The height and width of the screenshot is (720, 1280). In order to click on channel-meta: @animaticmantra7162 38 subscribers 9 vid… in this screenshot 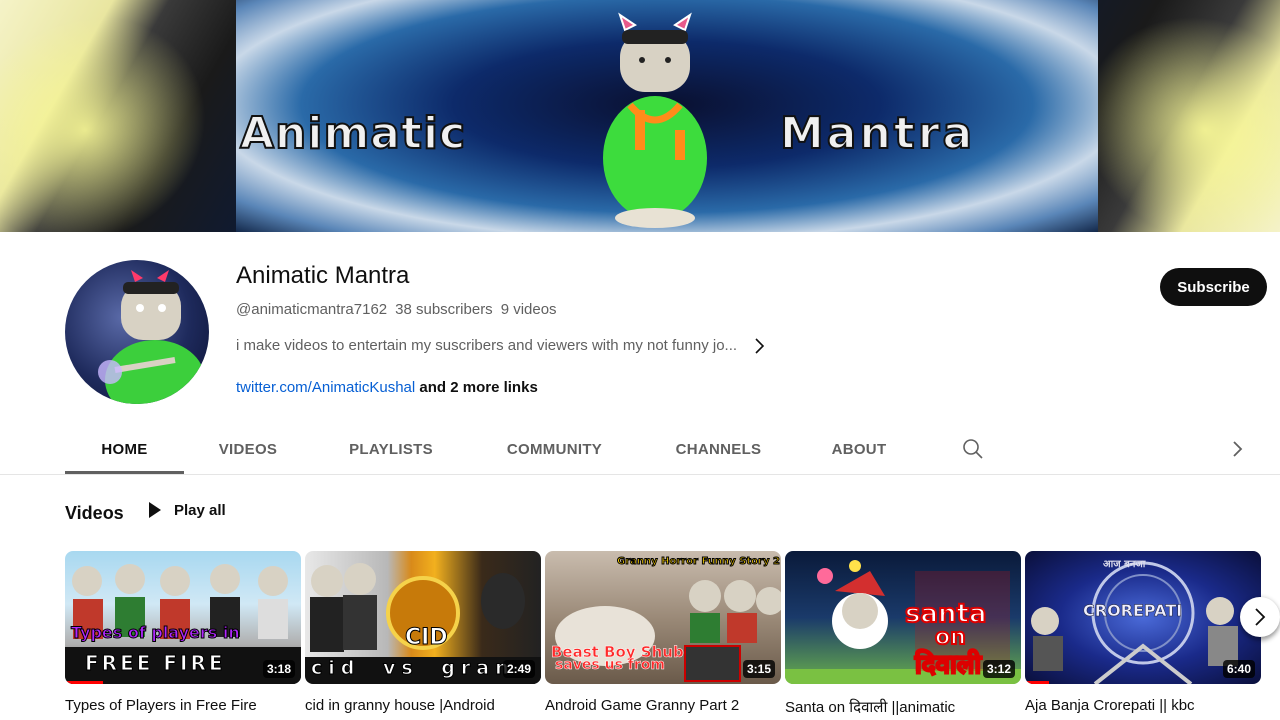, I will do `click(396, 309)`.